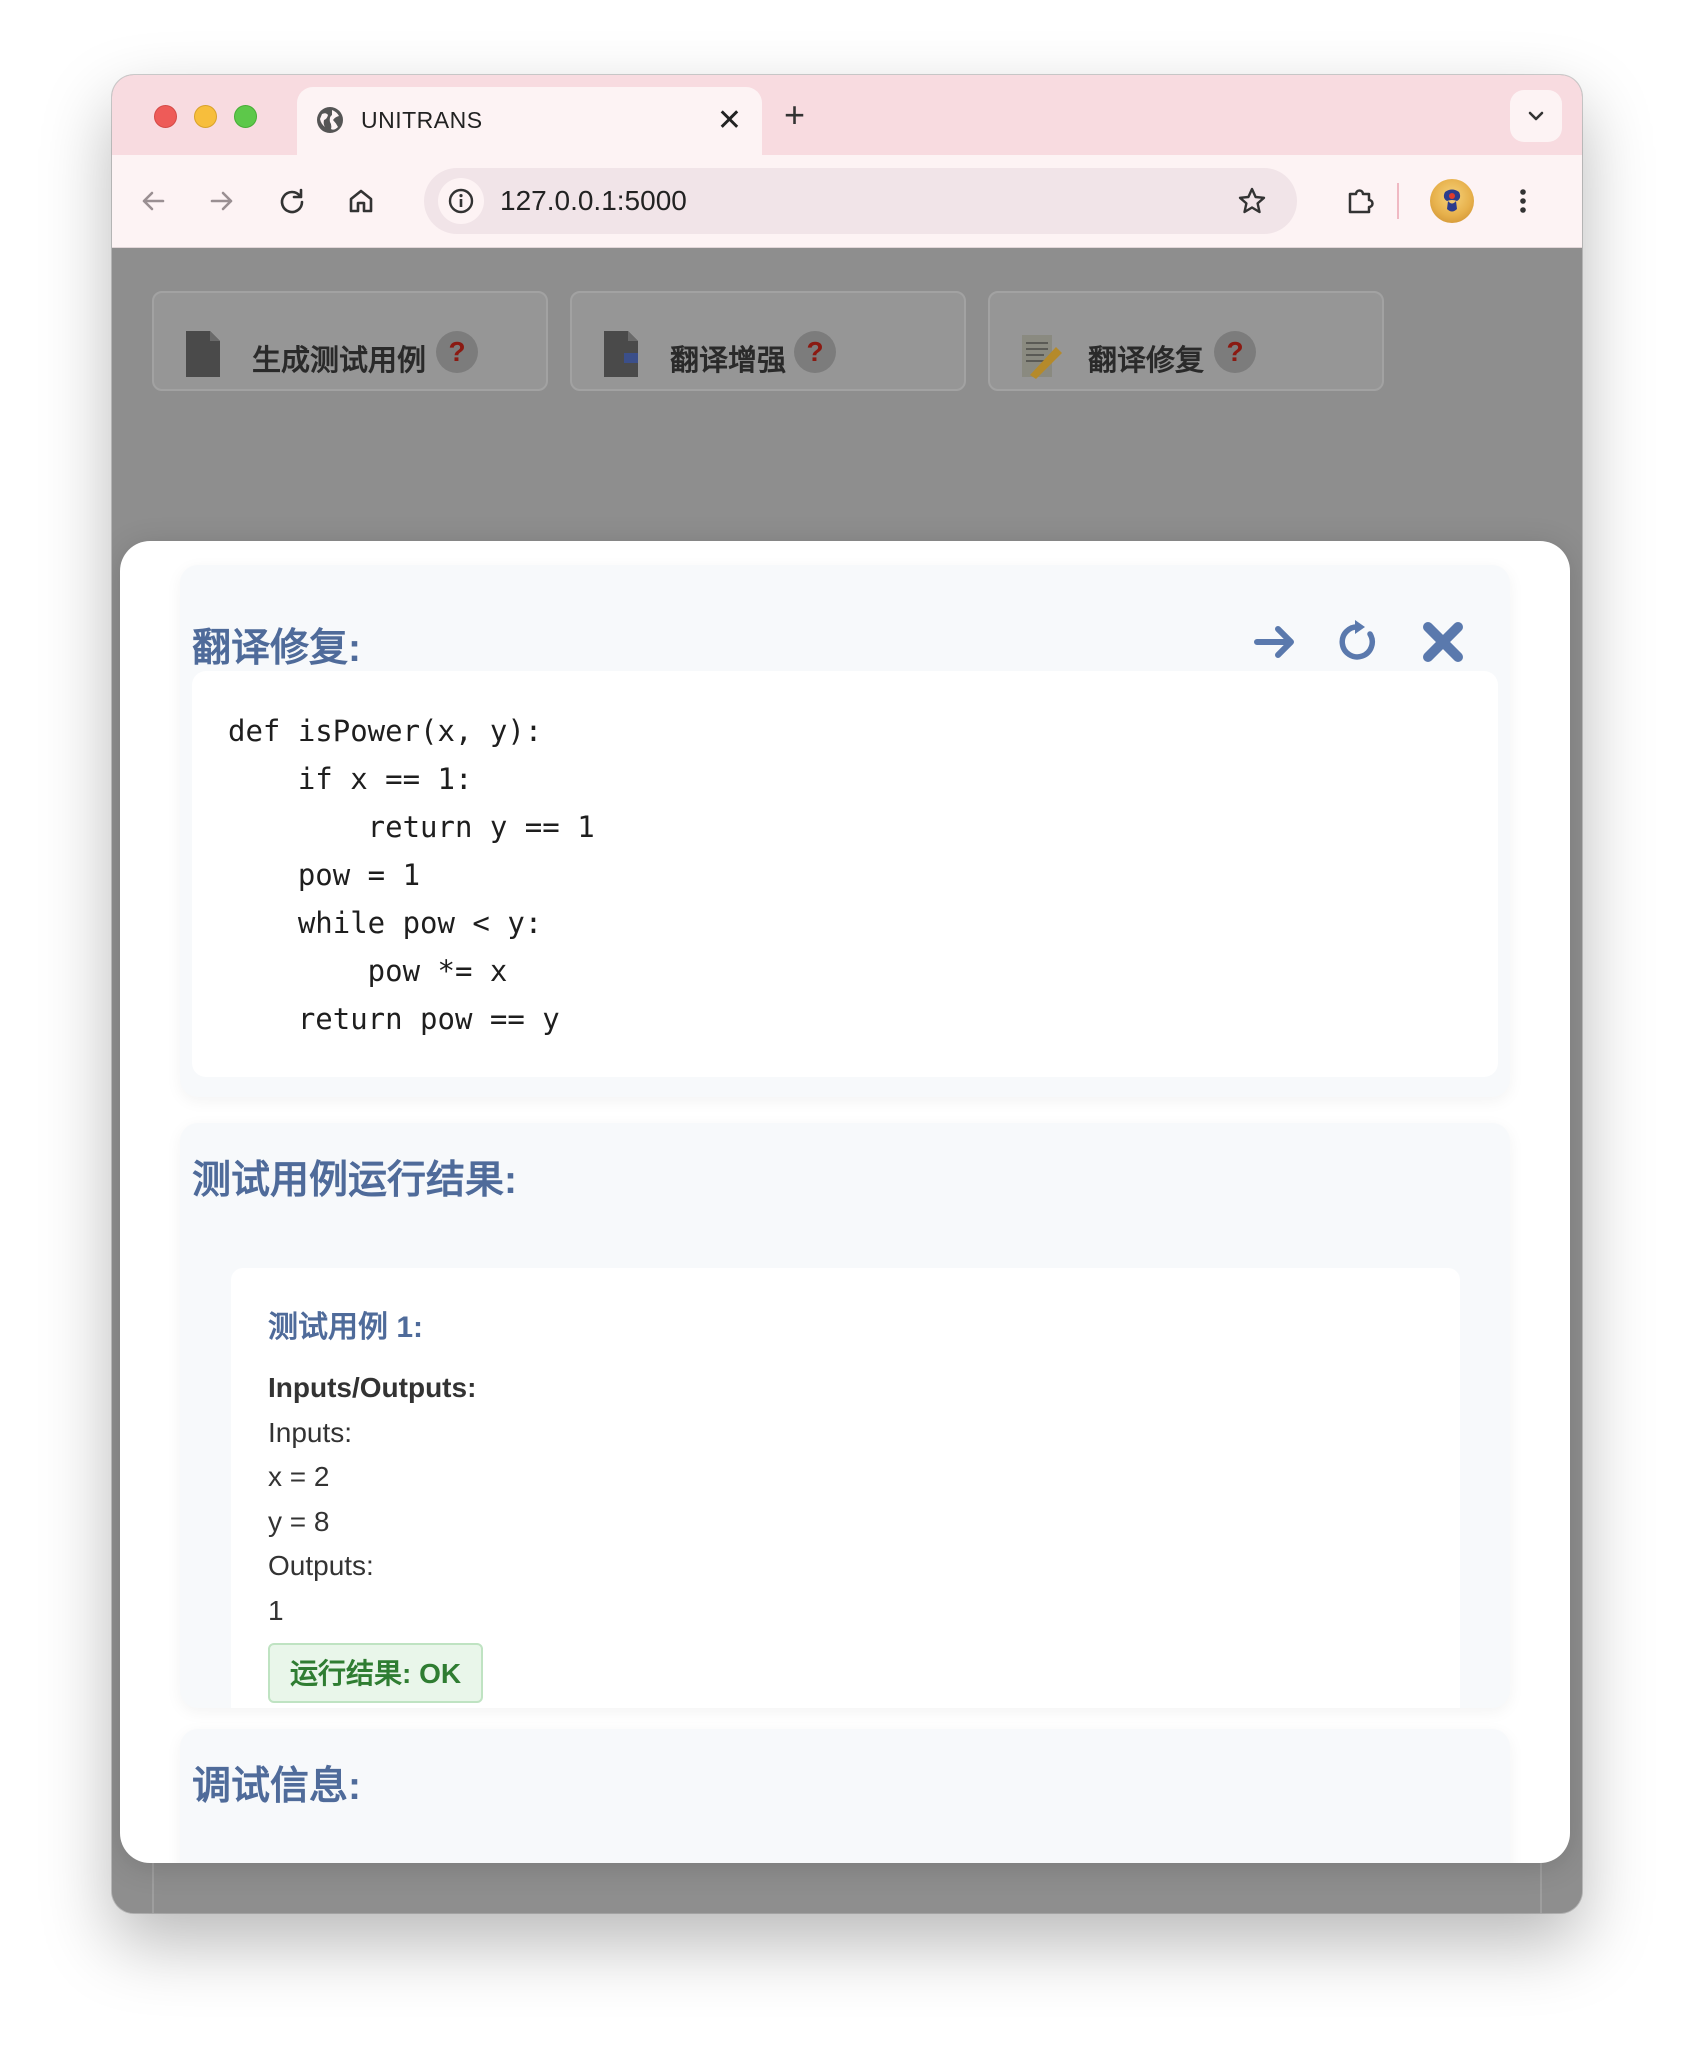 This screenshot has width=1694, height=2060. I want to click on card-label: 翻译增强, so click(728, 361).